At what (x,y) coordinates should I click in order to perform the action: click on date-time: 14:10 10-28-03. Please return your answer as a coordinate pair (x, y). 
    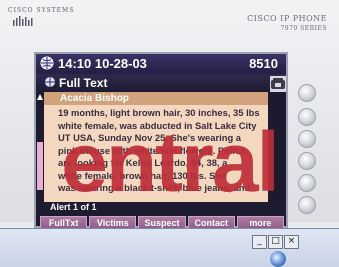
    Looking at the image, I should click on (102, 63).